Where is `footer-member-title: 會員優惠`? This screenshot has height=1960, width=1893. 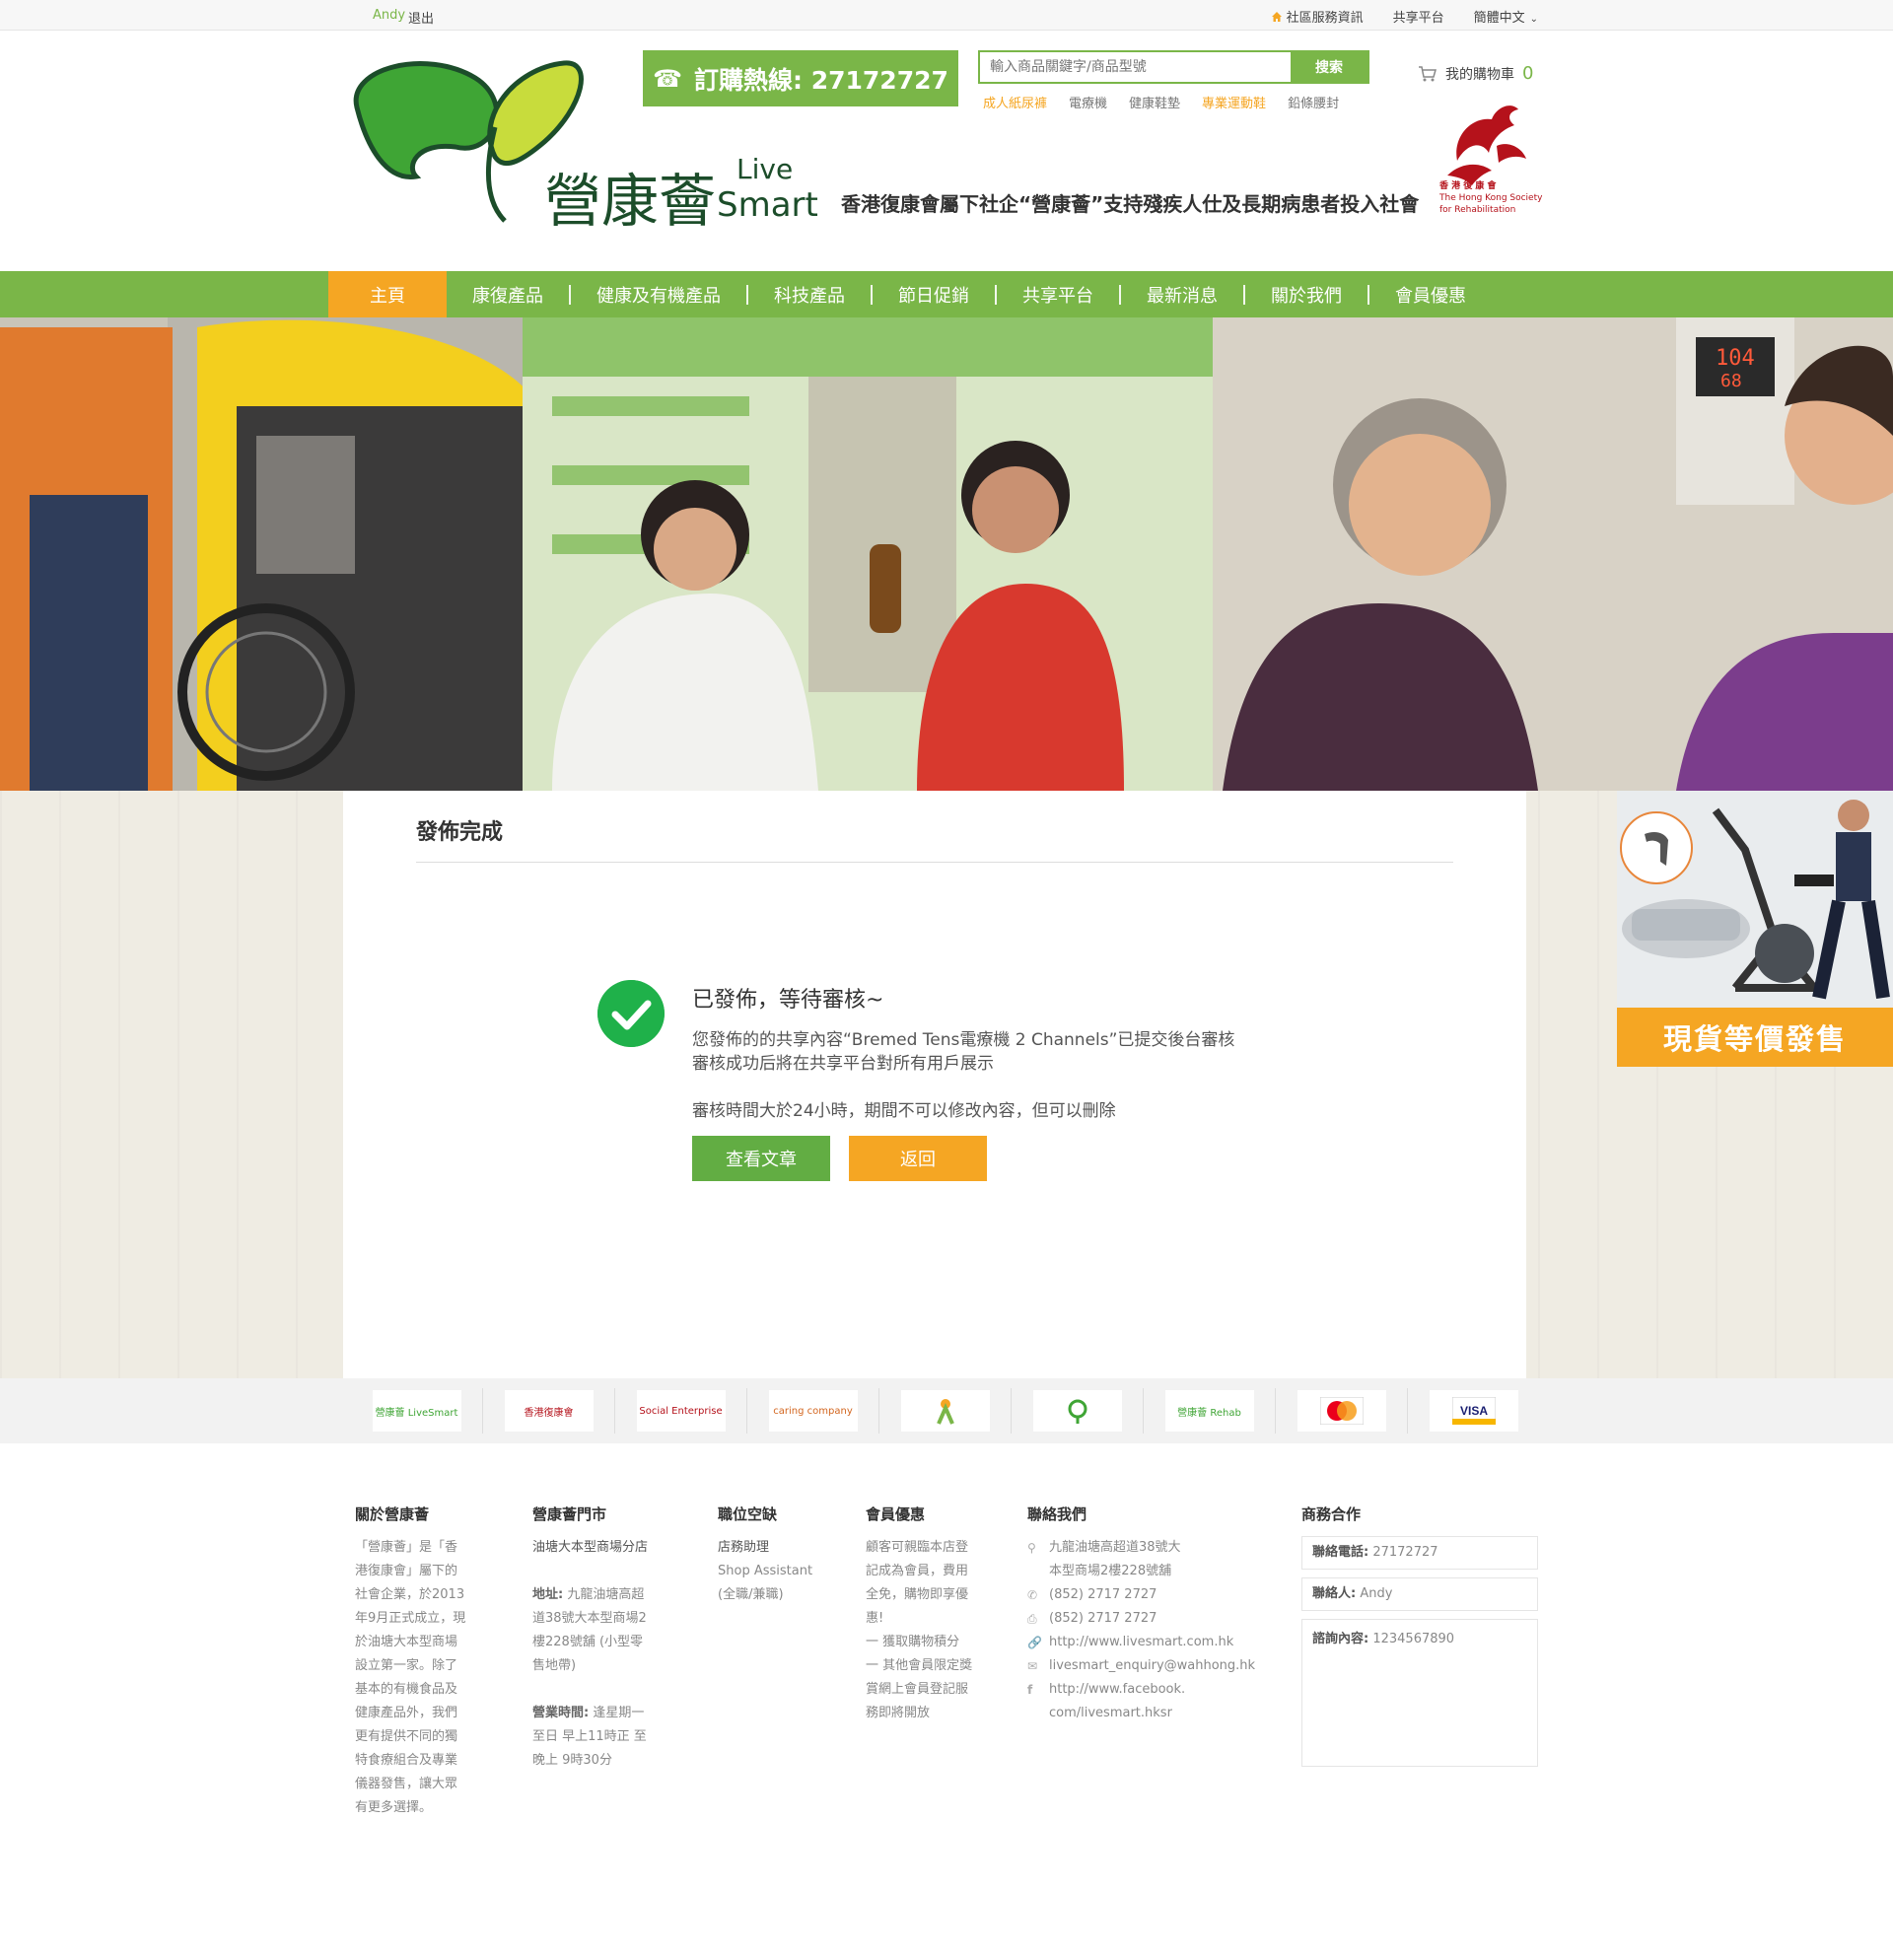 footer-member-title: 會員優惠 is located at coordinates (896, 1514).